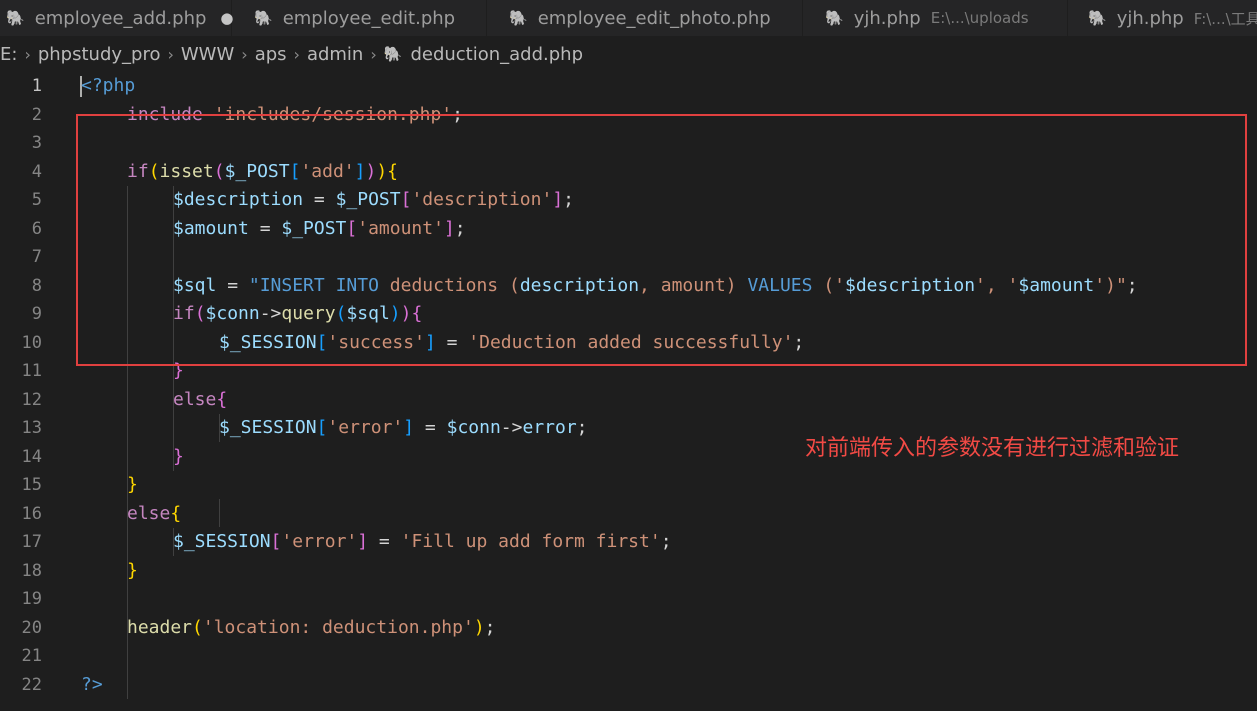 This screenshot has width=1257, height=711. I want to click on line-number: 12, so click(31, 399).